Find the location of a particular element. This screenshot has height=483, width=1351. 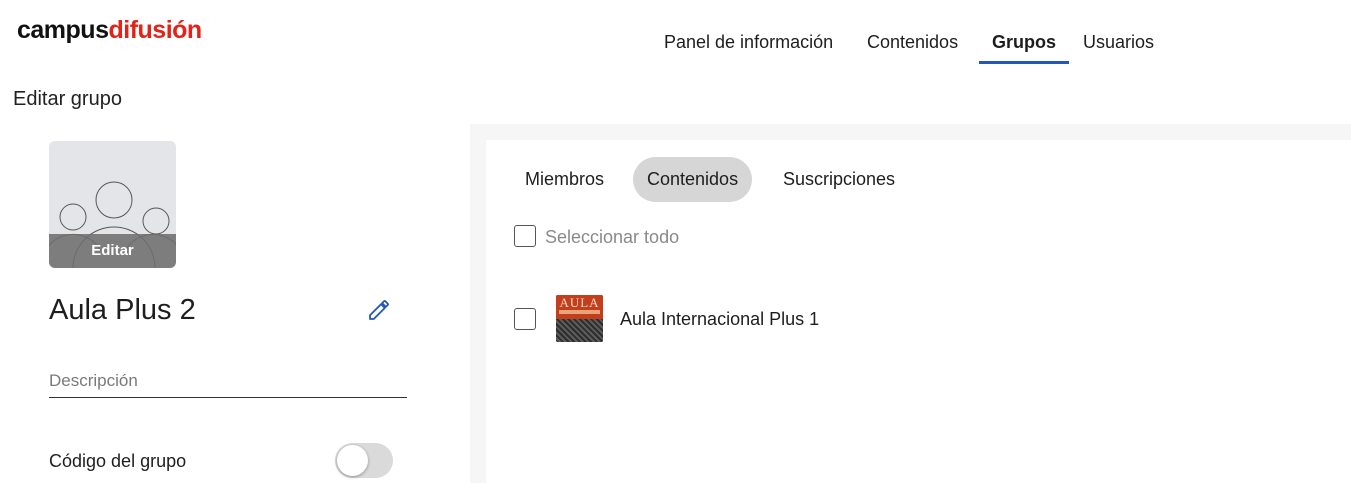

tab-suscripciones: Suscripciones is located at coordinates (839, 179).